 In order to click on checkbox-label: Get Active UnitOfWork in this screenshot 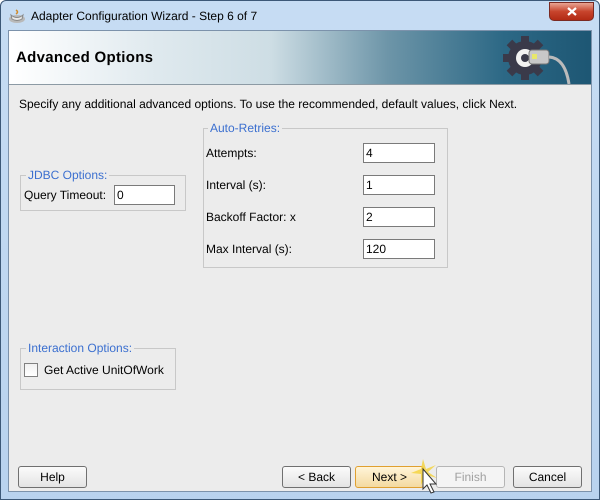, I will do `click(104, 370)`.